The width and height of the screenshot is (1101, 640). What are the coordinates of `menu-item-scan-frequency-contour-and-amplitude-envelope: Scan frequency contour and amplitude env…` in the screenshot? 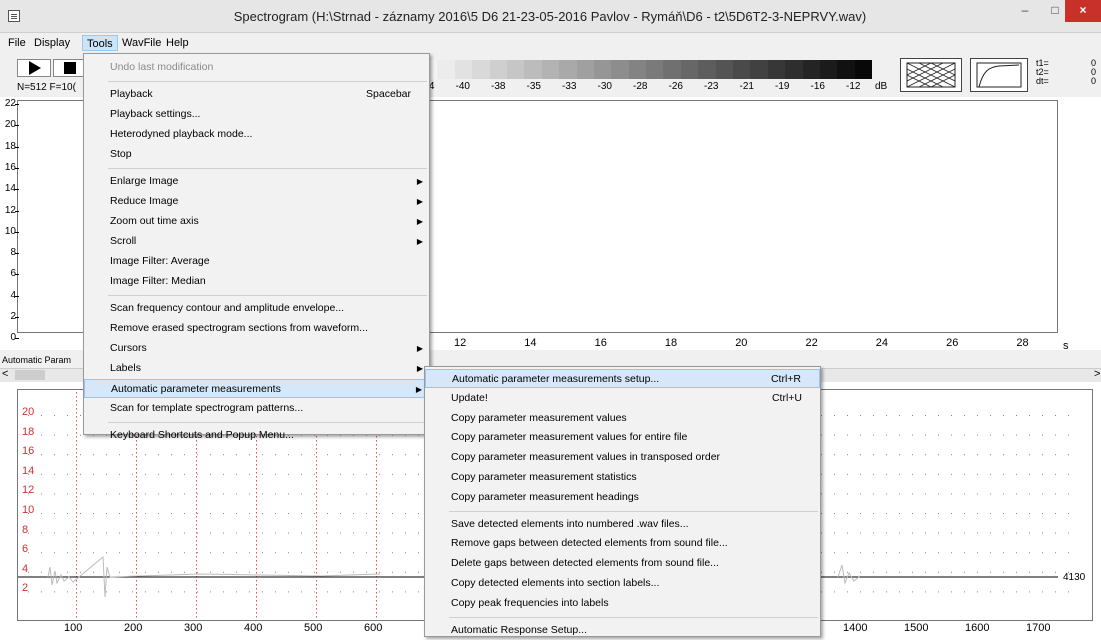 It's located at (256, 308).